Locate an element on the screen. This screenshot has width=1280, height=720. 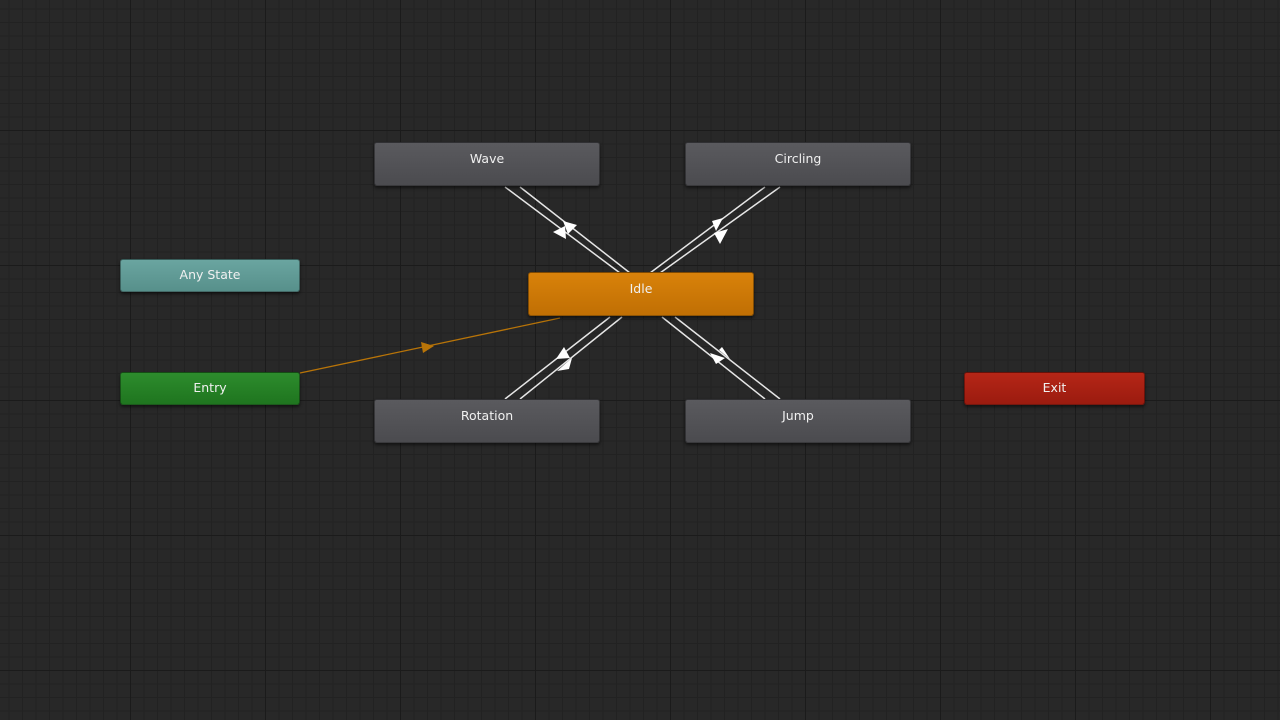
transition-entry-idle is located at coordinates (430, 345).